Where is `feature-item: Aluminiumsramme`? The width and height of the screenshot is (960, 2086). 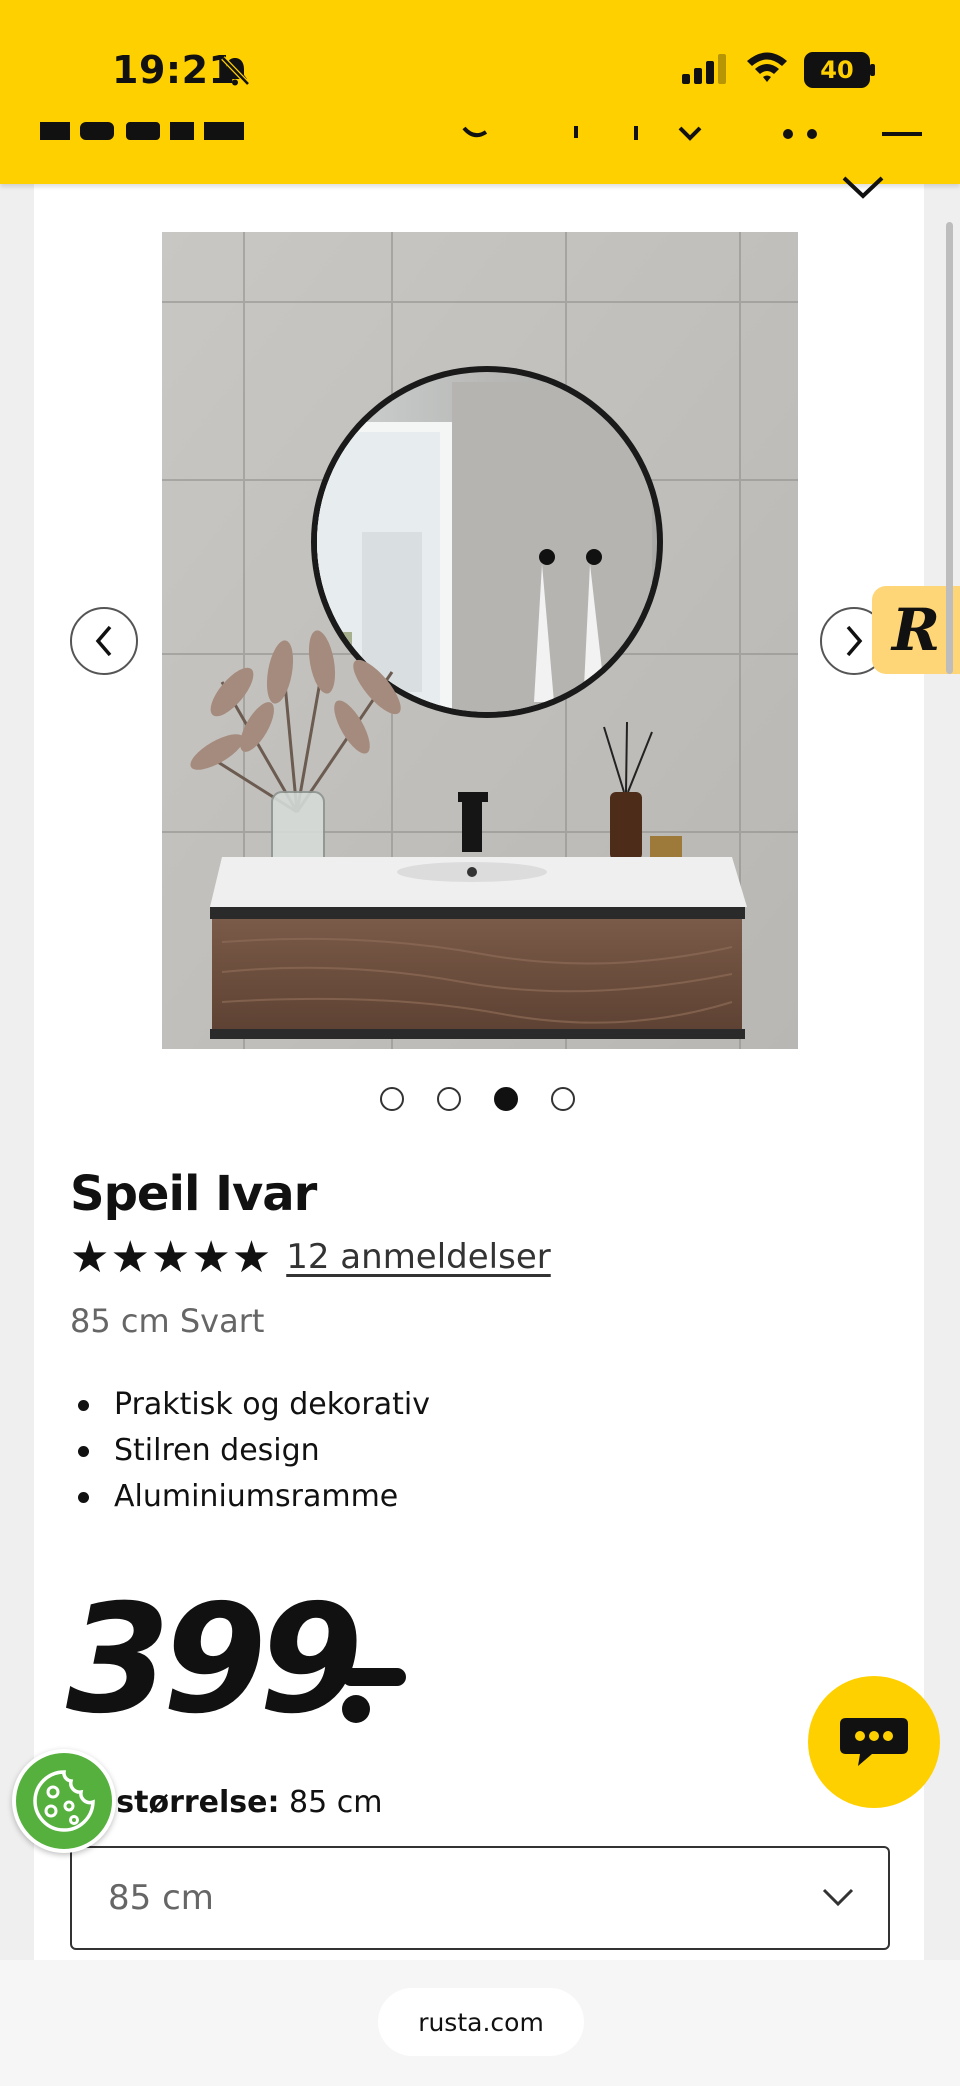 feature-item: Aluminiumsramme is located at coordinates (250, 1497).